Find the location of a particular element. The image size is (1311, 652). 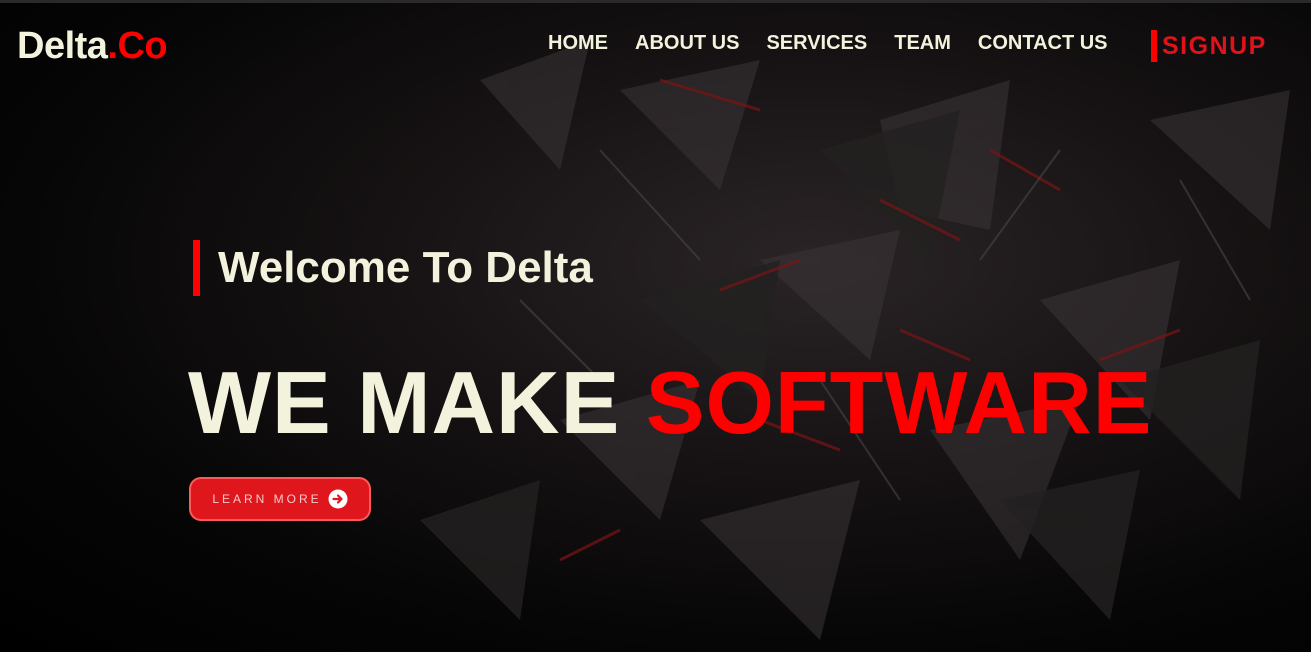

learn-more-label: LEARN MORE is located at coordinates (267, 499).